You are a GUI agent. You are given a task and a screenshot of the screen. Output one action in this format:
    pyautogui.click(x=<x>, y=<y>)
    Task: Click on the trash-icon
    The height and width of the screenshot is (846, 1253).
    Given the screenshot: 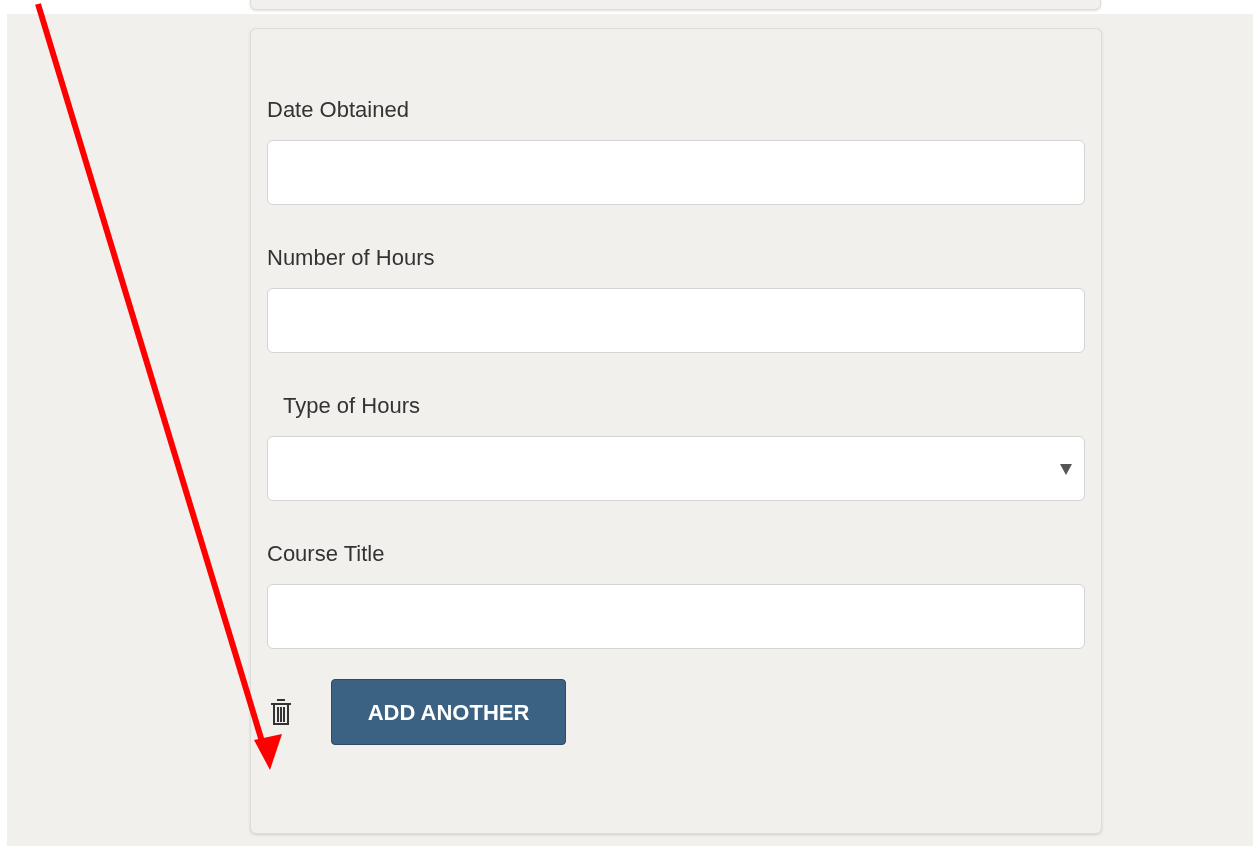 What is the action you would take?
    pyautogui.click(x=281, y=712)
    